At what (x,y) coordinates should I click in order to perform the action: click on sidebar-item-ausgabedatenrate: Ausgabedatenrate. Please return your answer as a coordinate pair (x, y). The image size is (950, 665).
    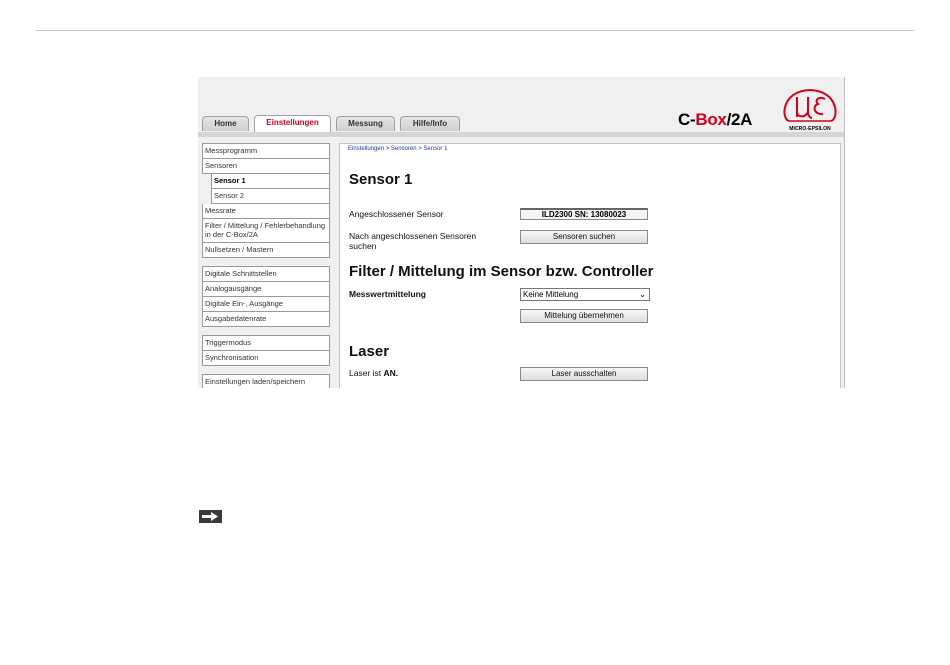
    Looking at the image, I should click on (266, 319).